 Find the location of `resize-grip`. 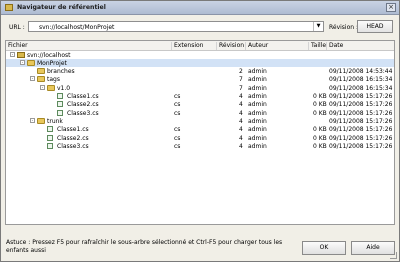

resize-grip is located at coordinates (393, 255).